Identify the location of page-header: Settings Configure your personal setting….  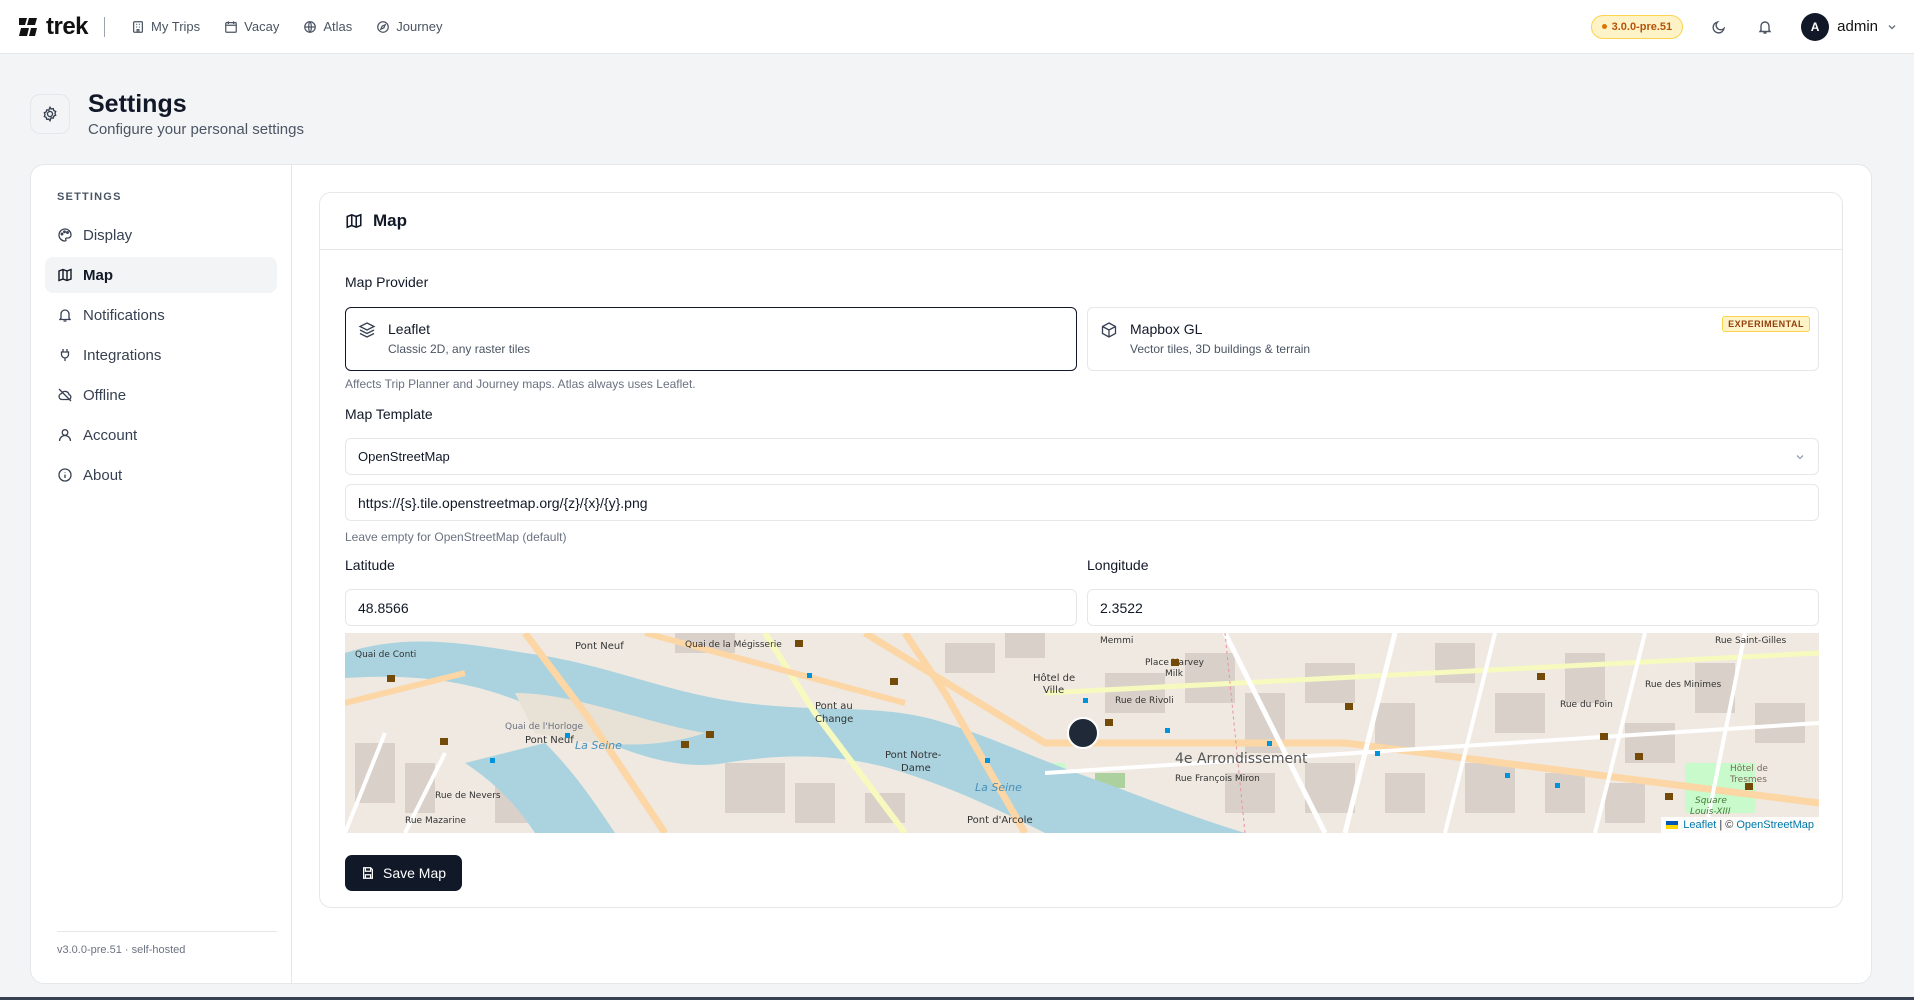
(167, 113).